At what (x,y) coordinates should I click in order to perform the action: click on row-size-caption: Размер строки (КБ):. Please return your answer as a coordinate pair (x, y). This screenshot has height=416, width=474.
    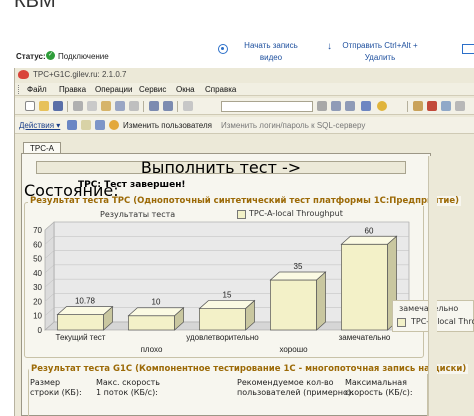
    Looking at the image, I should click on (56, 388).